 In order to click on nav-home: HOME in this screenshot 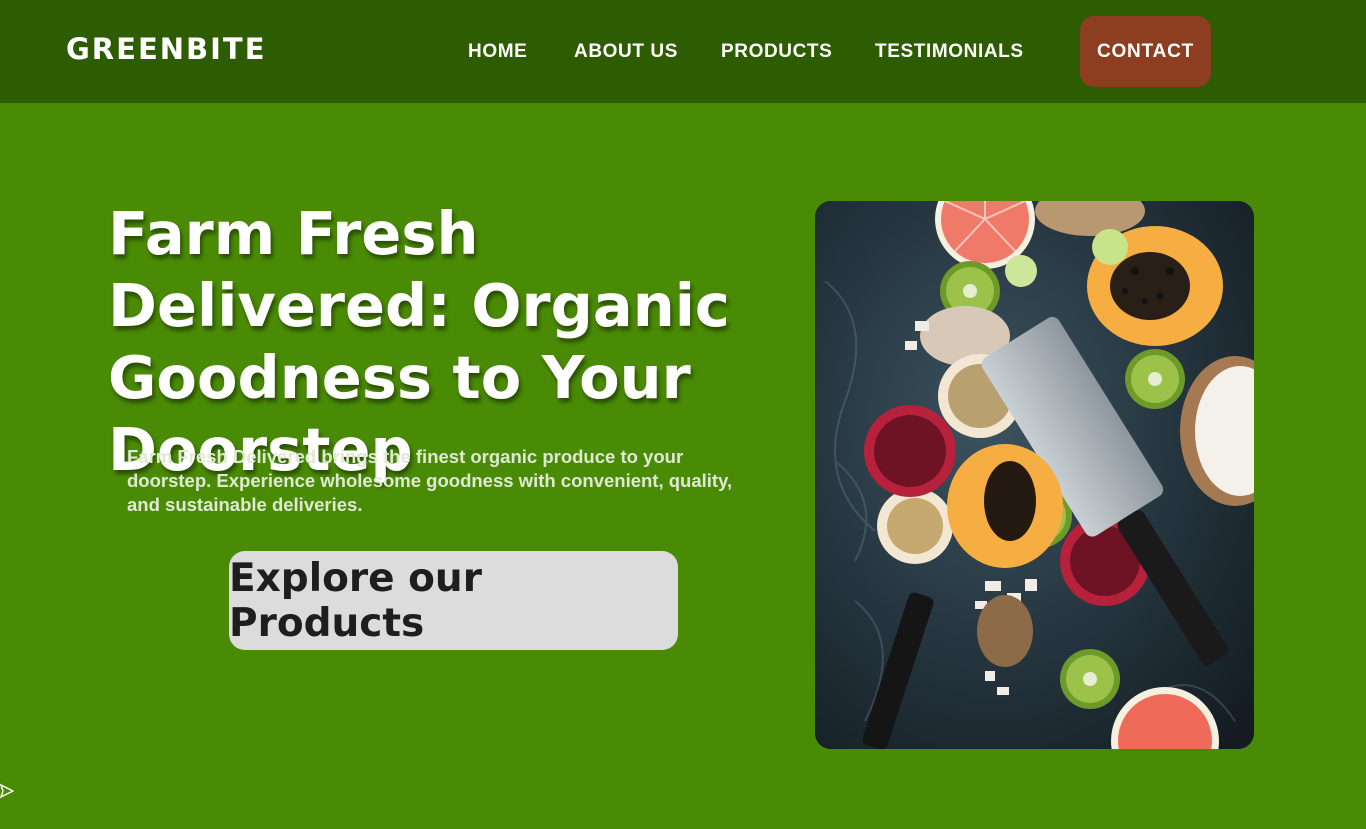, I will do `click(497, 52)`.